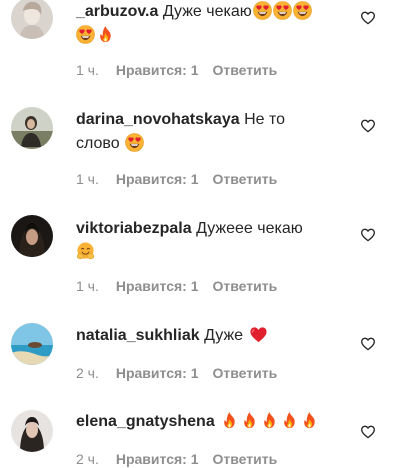 This screenshot has height=468, width=409. I want to click on red-heart-emoji, so click(258, 334).